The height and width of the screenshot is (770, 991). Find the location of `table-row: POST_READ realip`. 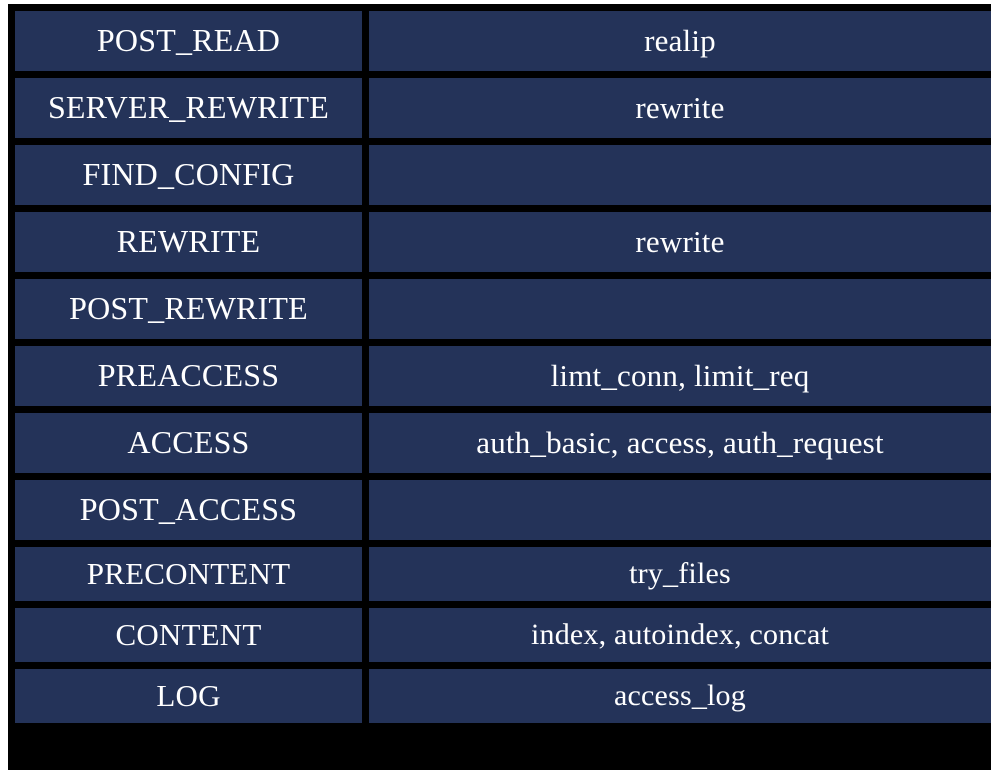

table-row: POST_READ realip is located at coordinates (503, 41).